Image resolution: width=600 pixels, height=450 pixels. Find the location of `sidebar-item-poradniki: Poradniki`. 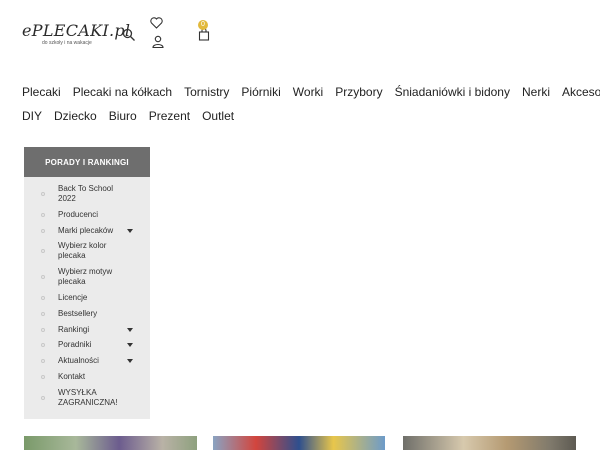

sidebar-item-poradniki: Poradniki is located at coordinates (87, 345).